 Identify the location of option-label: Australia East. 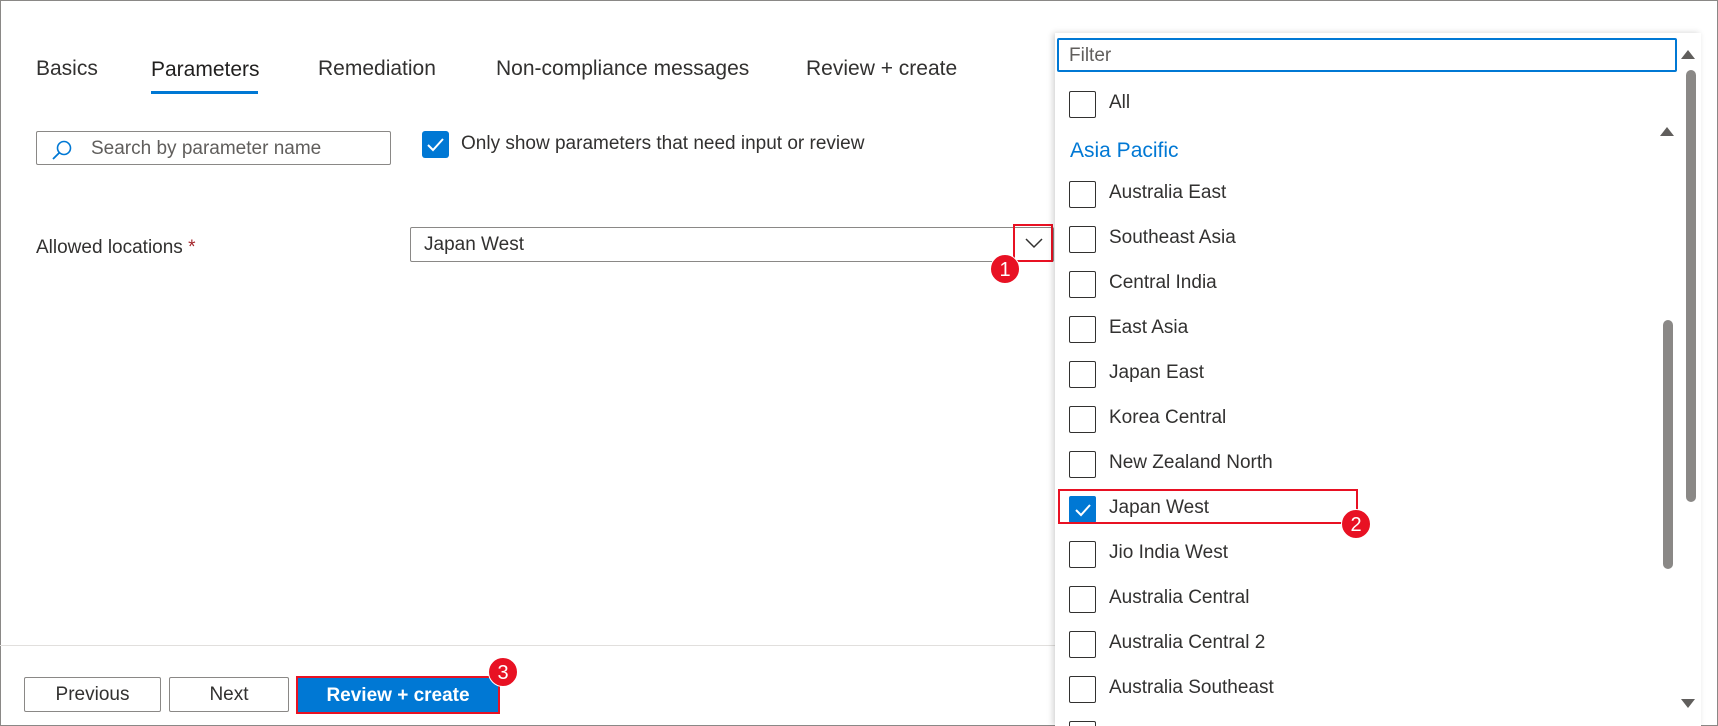
(1168, 192).